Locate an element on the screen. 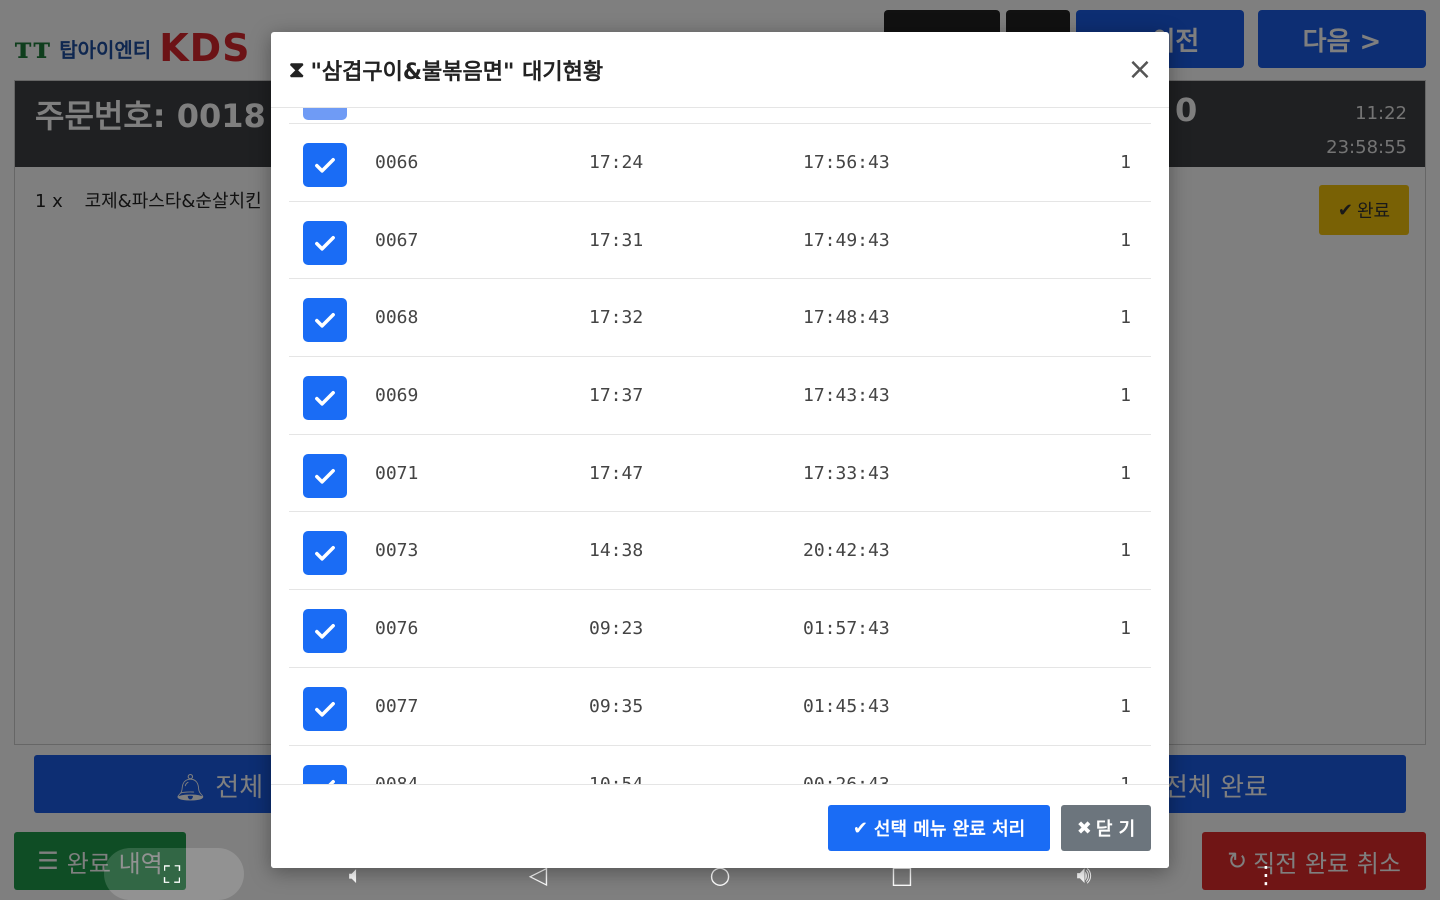 This screenshot has width=1440, height=900. modal-title: ⧗ "삼겹구이&불볶음면" 대기현황 is located at coordinates (446, 70).